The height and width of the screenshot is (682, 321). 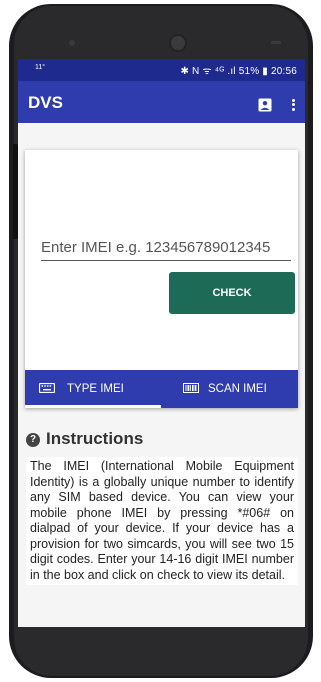 I want to click on app-title: DVS, so click(x=45, y=102).